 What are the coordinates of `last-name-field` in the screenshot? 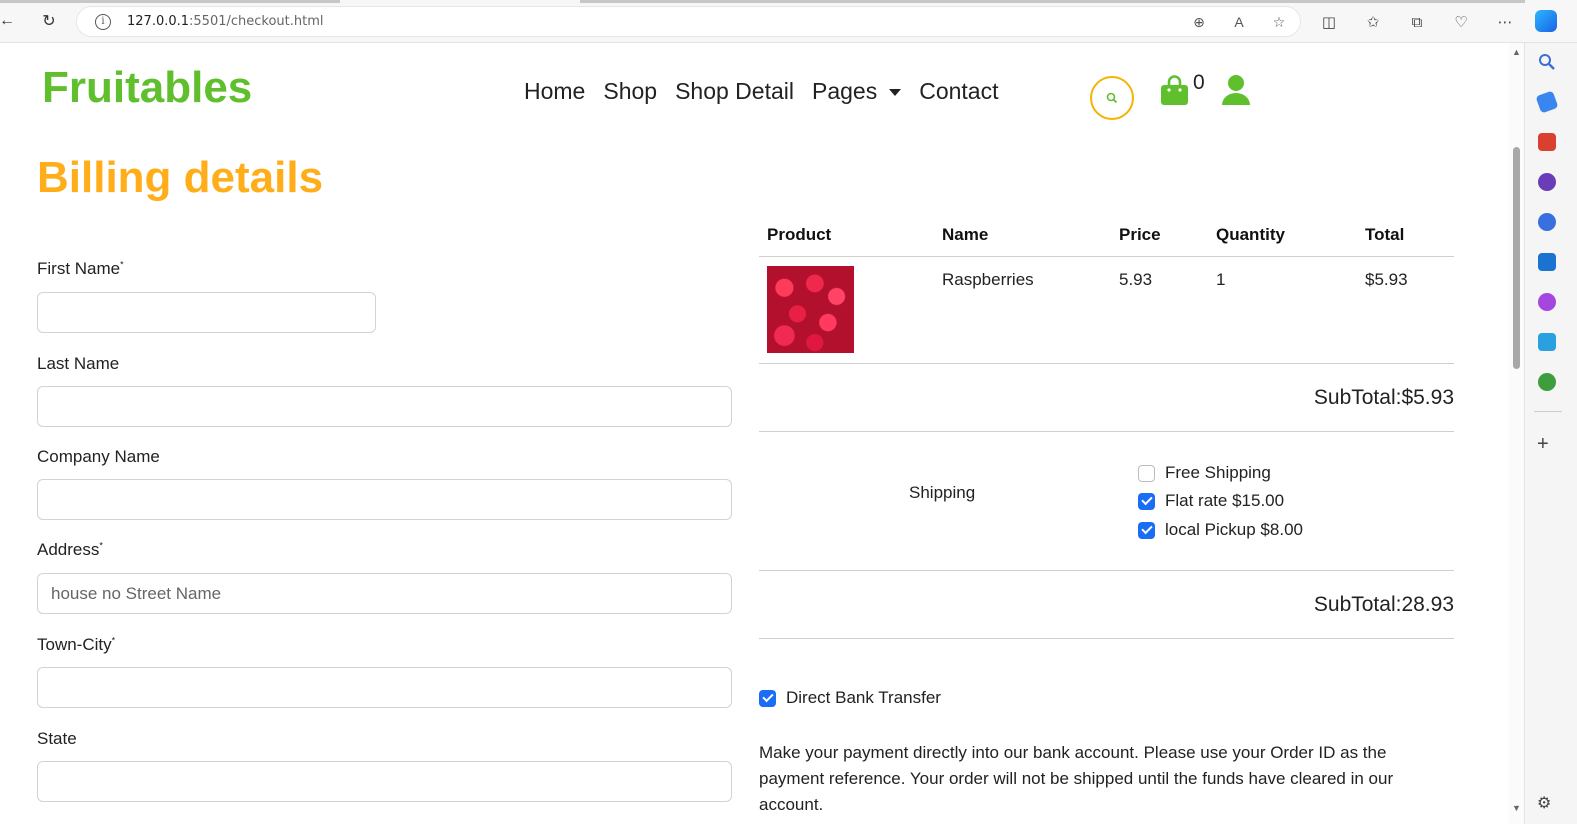 It's located at (384, 406).